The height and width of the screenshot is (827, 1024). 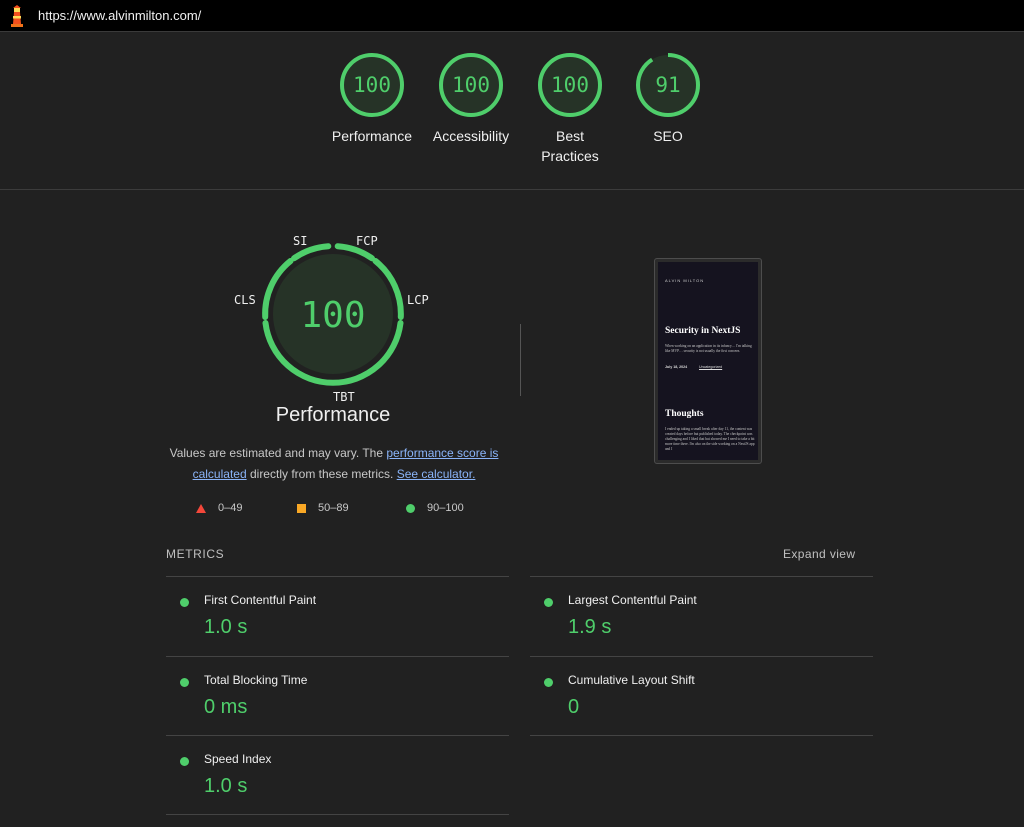 I want to click on triangle-icon, so click(x=201, y=508).